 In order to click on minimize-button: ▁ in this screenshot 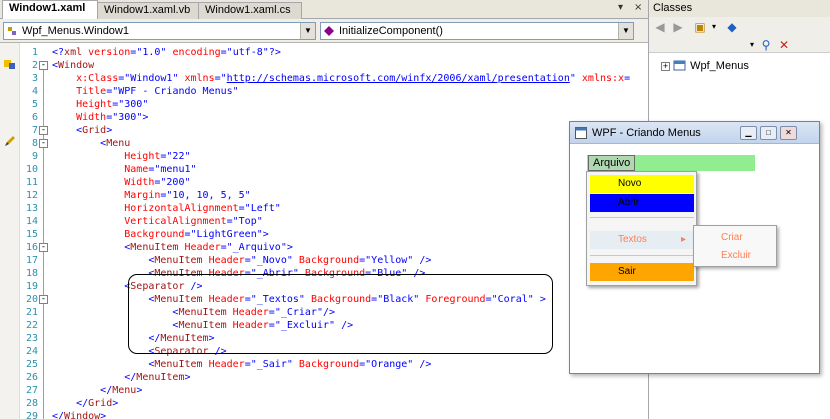, I will do `click(748, 133)`.